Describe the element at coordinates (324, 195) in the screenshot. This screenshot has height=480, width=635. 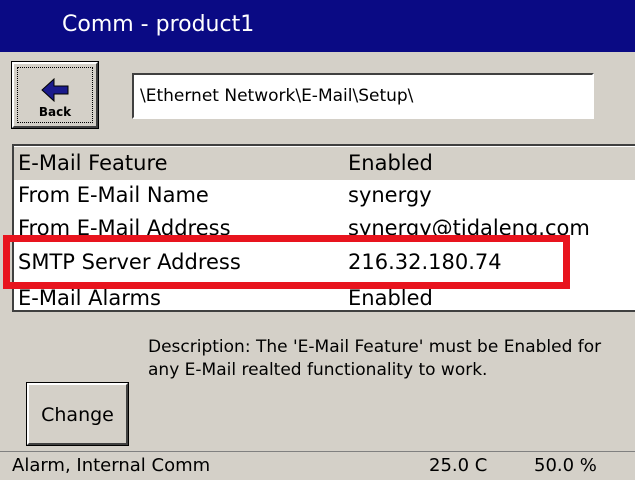
I see `settings-row-from-email-name: From E-Mail Name synergy` at that location.